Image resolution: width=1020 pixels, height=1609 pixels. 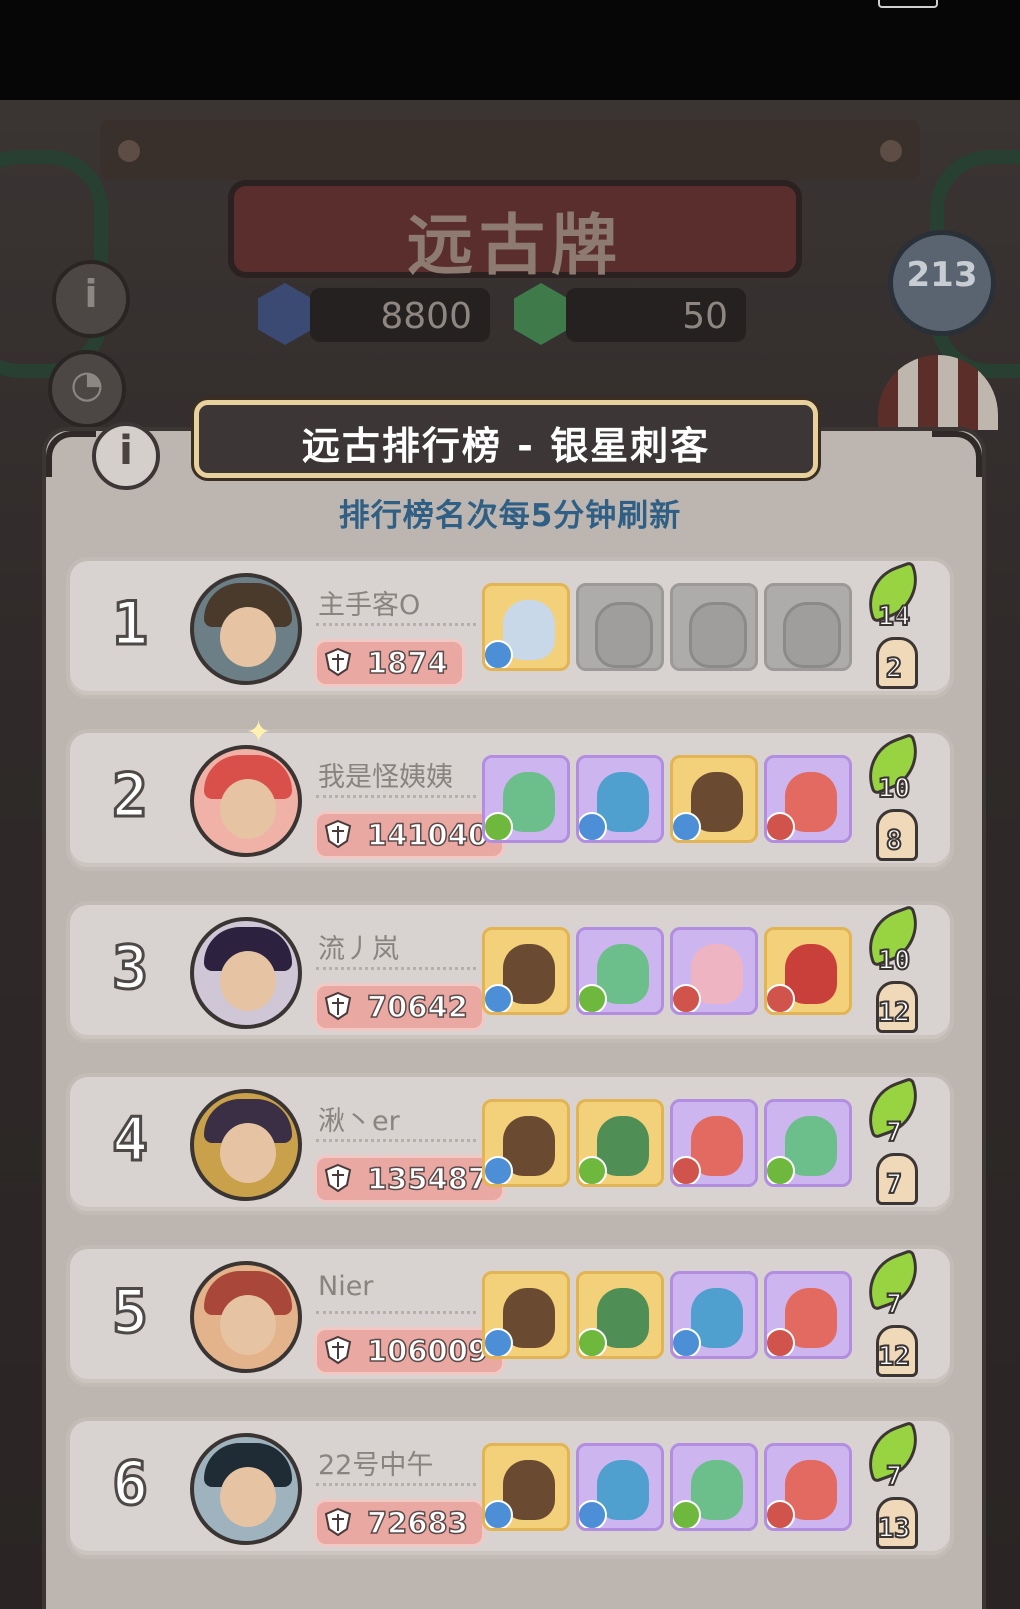 What do you see at coordinates (410, 1179) in the screenshot?
I see `power-score-badge: 135487` at bounding box center [410, 1179].